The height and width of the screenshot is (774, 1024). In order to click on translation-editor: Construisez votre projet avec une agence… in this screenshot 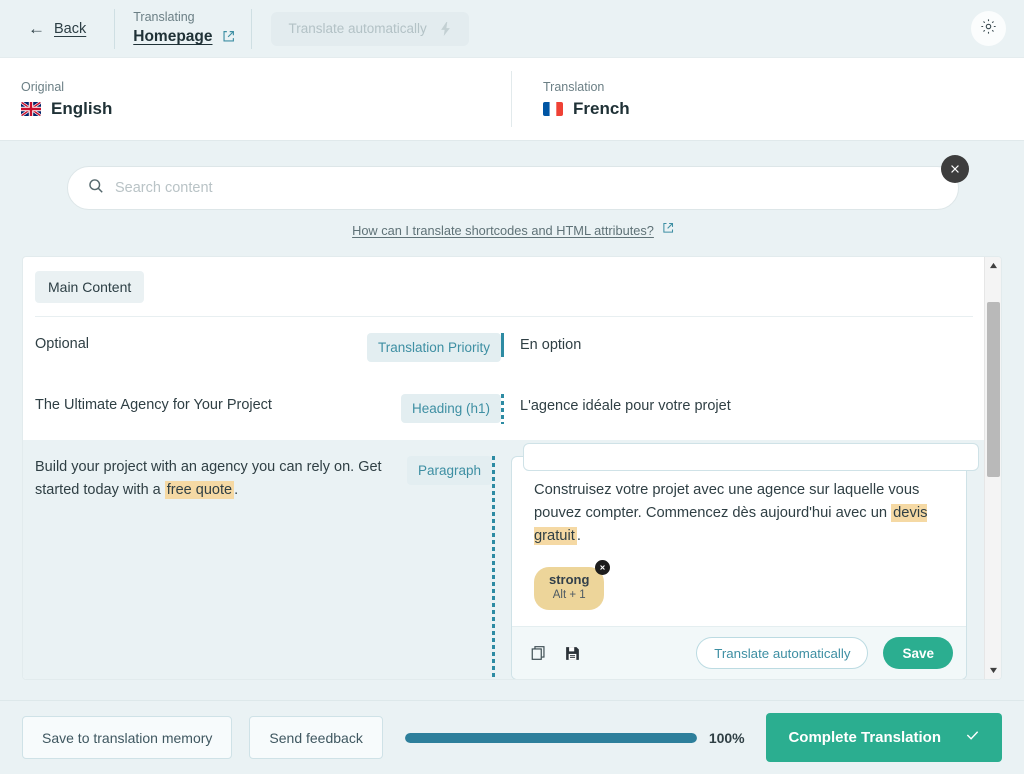, I will do `click(739, 567)`.